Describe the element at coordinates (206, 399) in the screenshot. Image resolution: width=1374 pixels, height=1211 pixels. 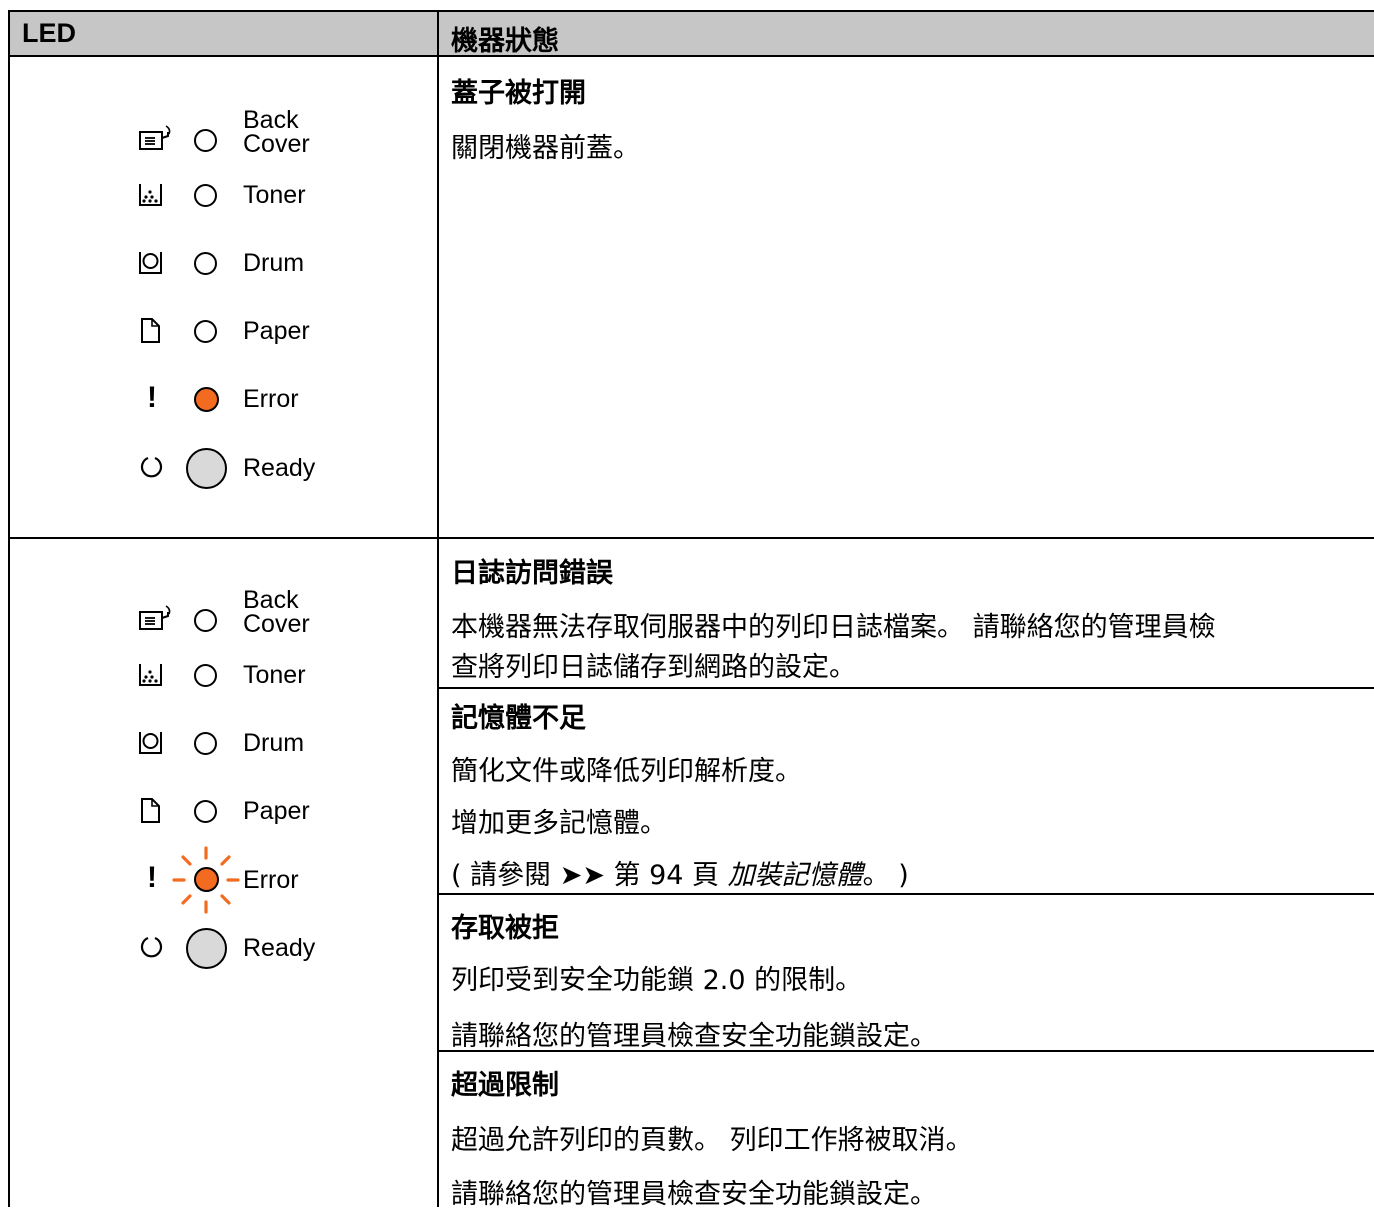
I see `error-led-on` at that location.